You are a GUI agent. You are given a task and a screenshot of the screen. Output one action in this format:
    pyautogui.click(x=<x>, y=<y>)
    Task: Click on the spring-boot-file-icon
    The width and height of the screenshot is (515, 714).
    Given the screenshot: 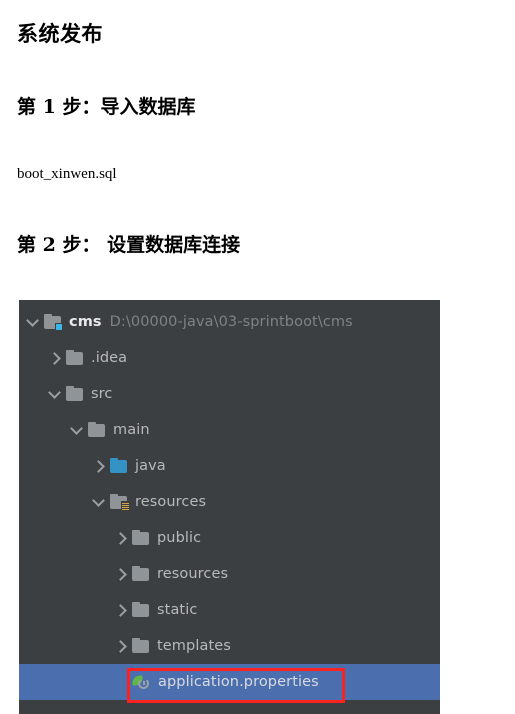 What is the action you would take?
    pyautogui.click(x=141, y=682)
    